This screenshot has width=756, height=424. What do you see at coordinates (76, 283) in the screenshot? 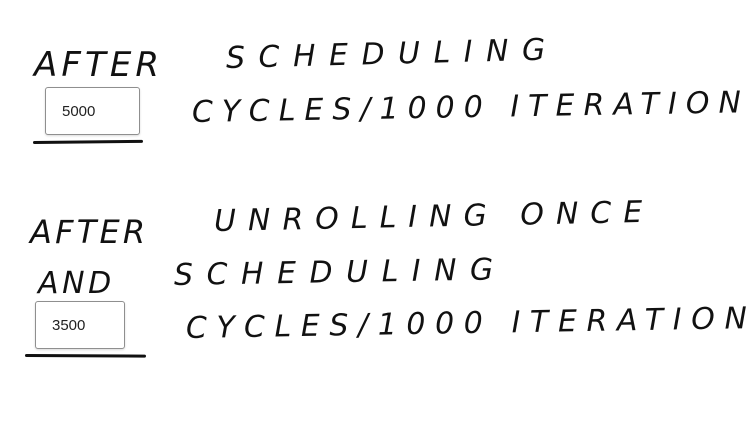
I see `and-label: AND` at bounding box center [76, 283].